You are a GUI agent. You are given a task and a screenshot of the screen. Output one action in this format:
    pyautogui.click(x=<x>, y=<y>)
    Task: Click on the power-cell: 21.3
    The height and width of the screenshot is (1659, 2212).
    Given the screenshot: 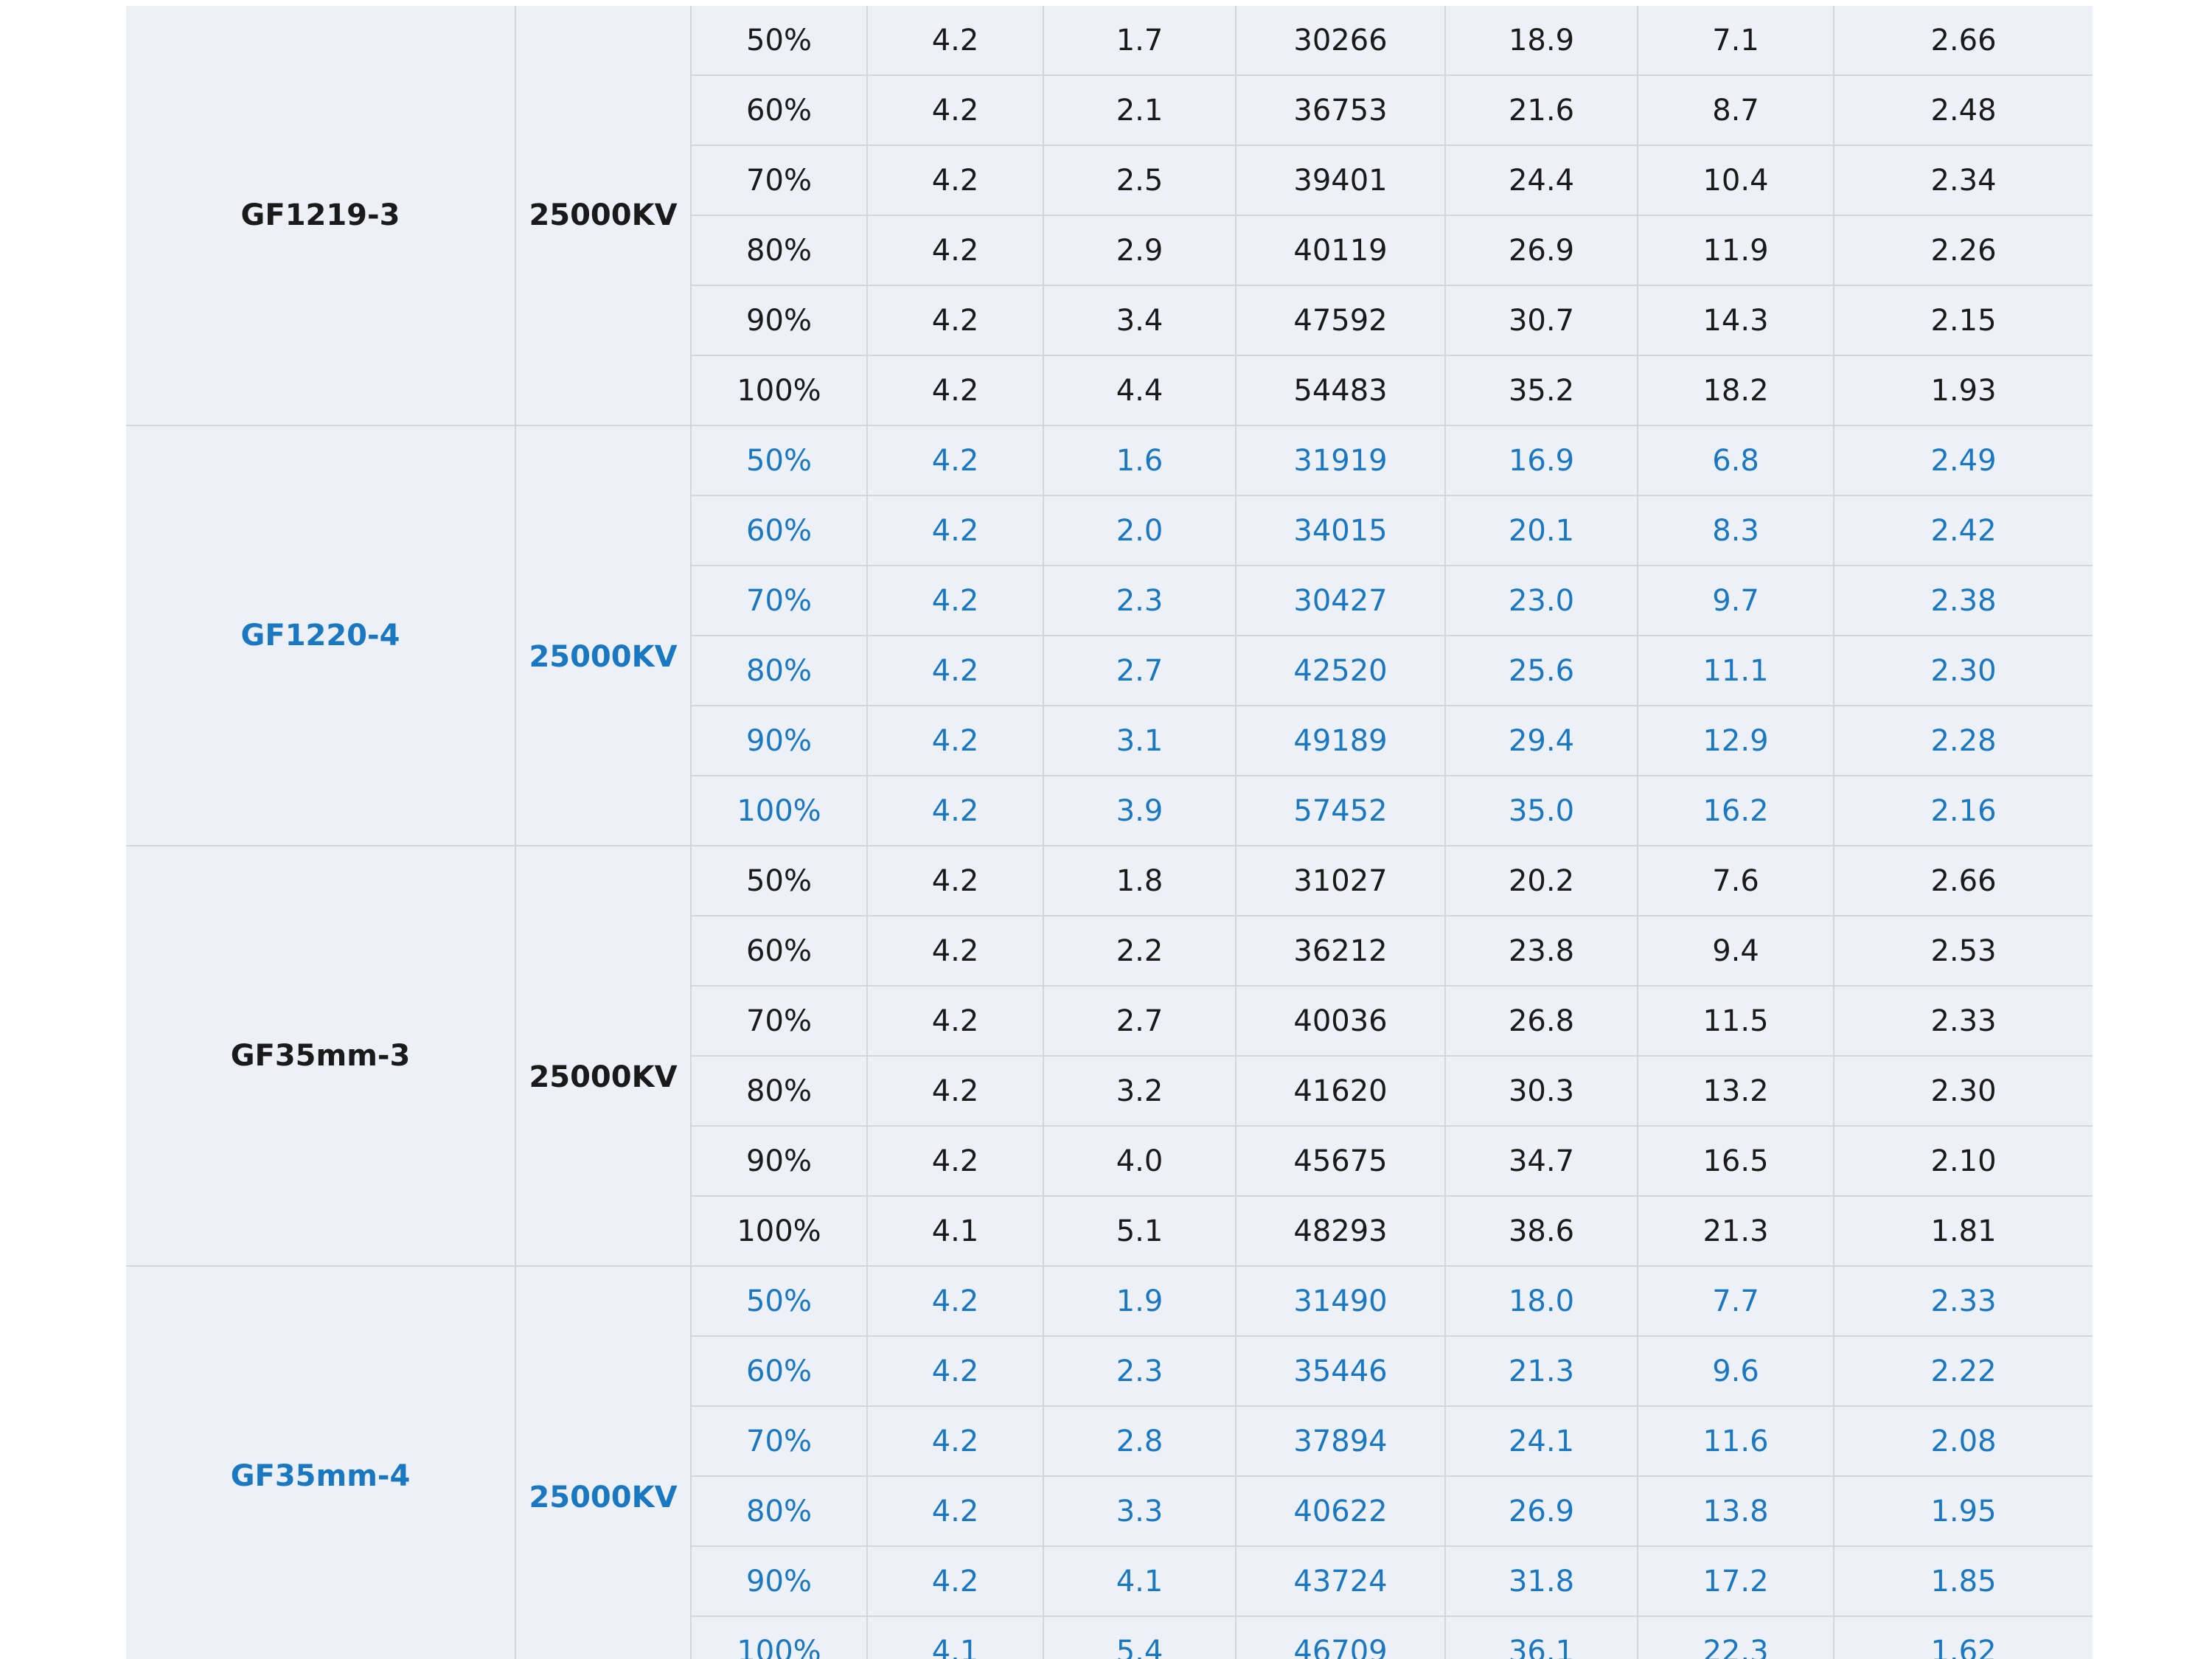 What is the action you would take?
    pyautogui.click(x=1735, y=1231)
    